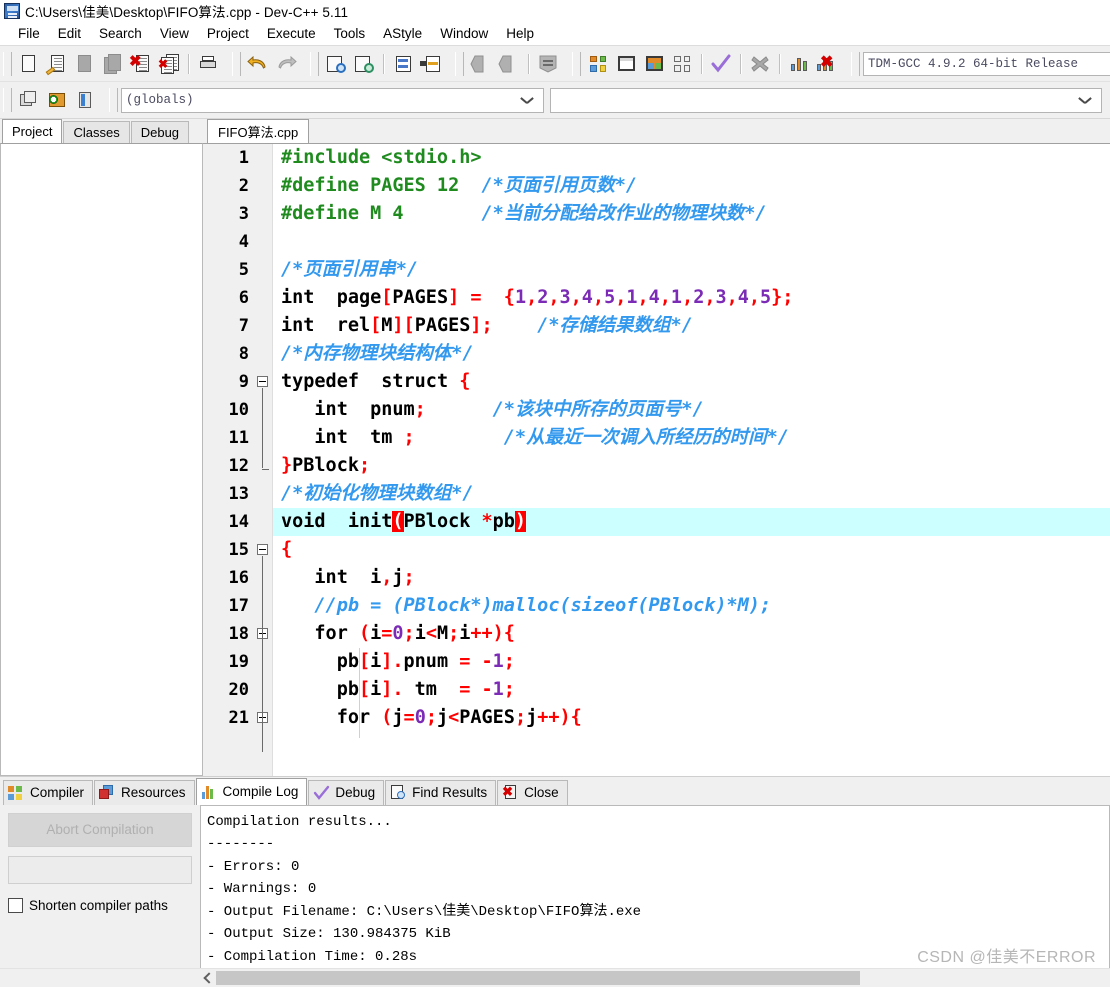  I want to click on project-tree, so click(101, 459).